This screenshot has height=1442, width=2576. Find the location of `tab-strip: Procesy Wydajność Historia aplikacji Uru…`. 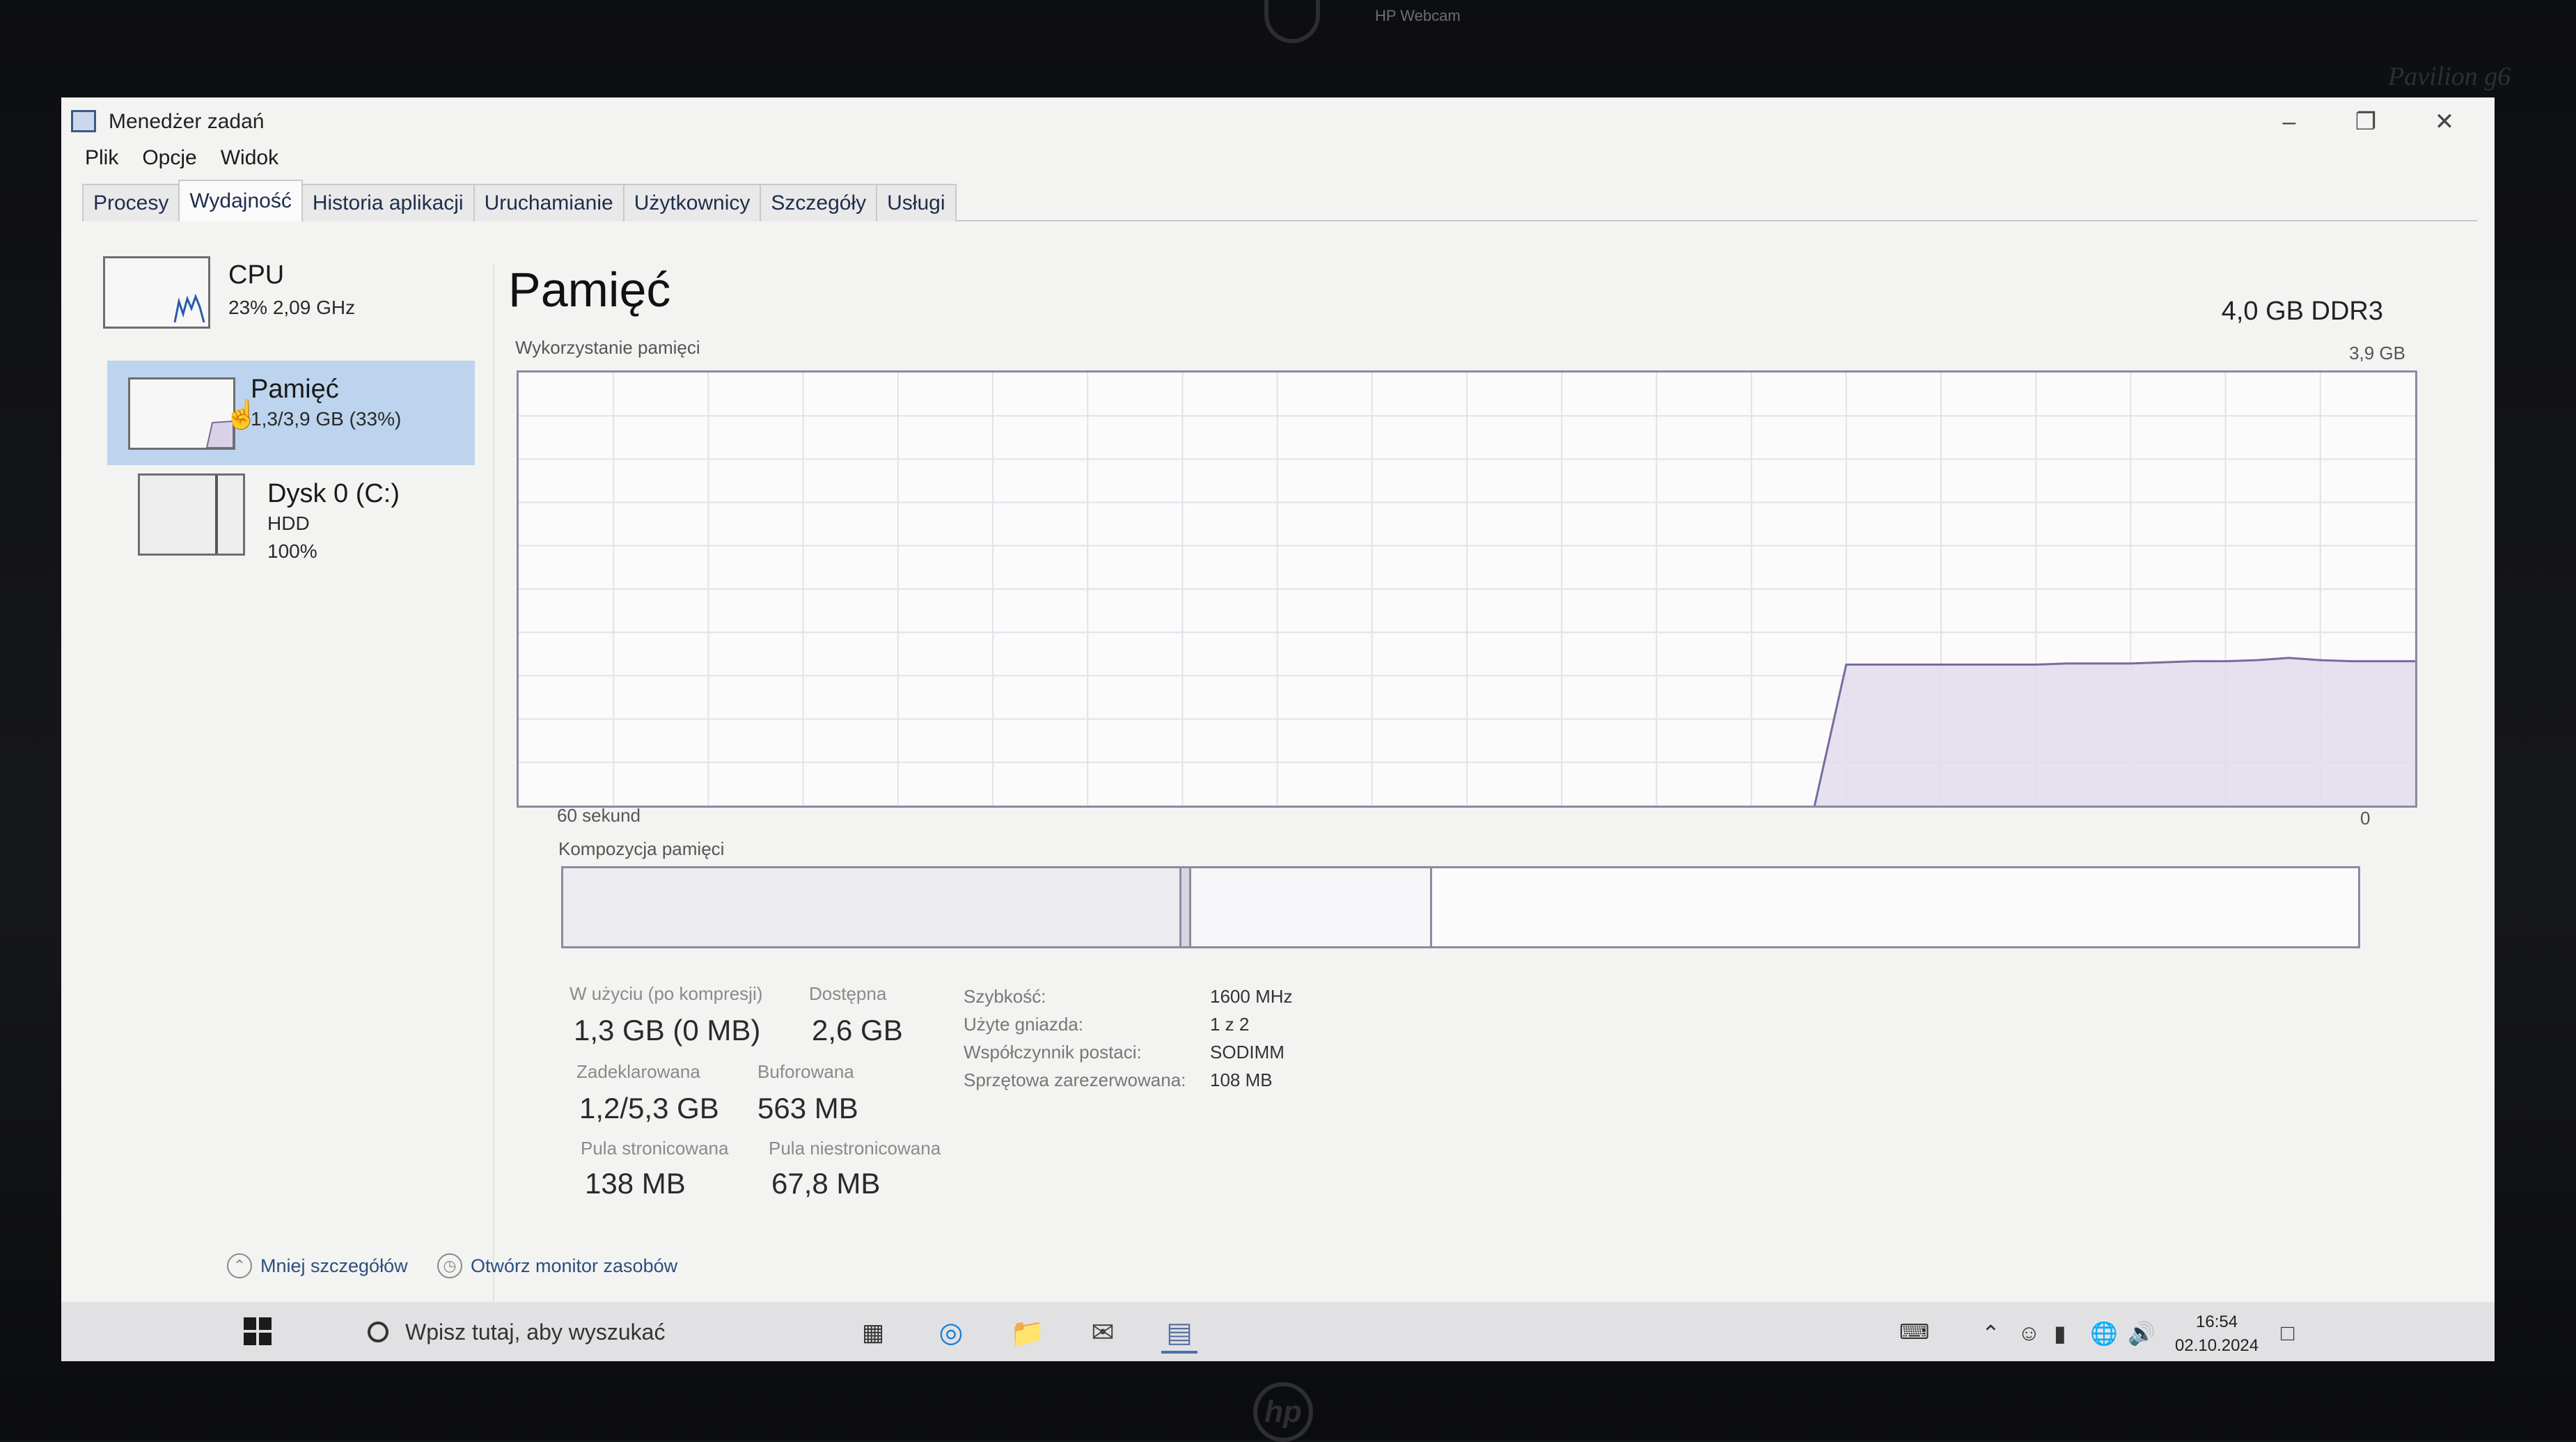

tab-strip: Procesy Wydajność Historia aplikacji Uru… is located at coordinates (519, 201).